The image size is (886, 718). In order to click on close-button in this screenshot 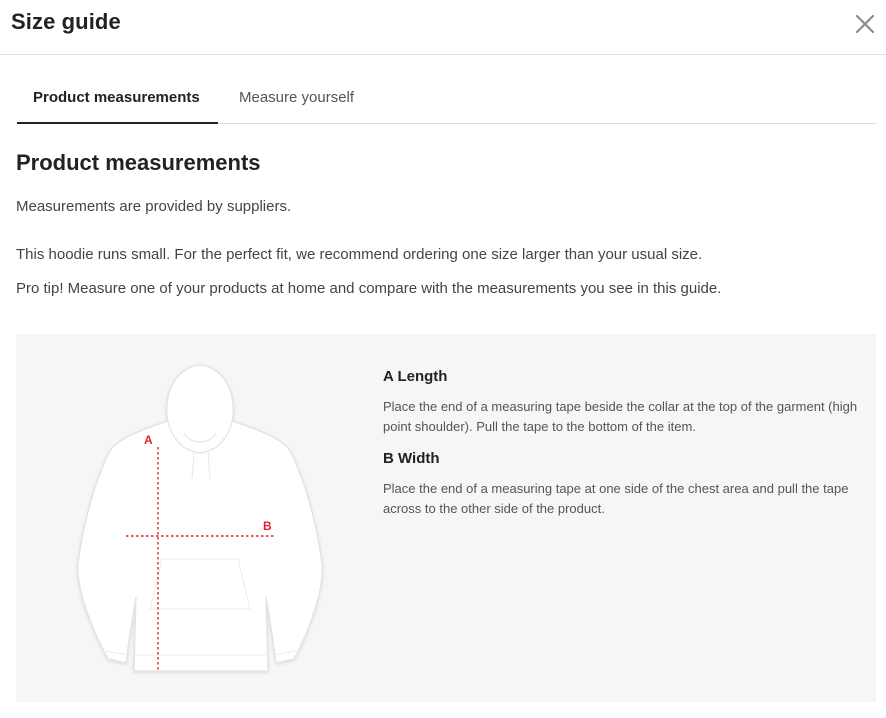, I will do `click(865, 24)`.